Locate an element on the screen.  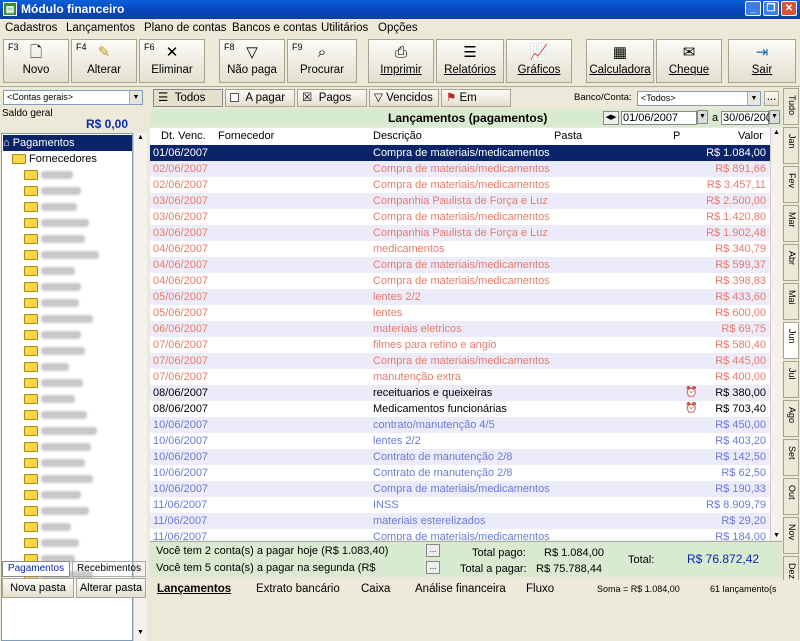
col-valor: Valor is located at coordinates (750, 136).